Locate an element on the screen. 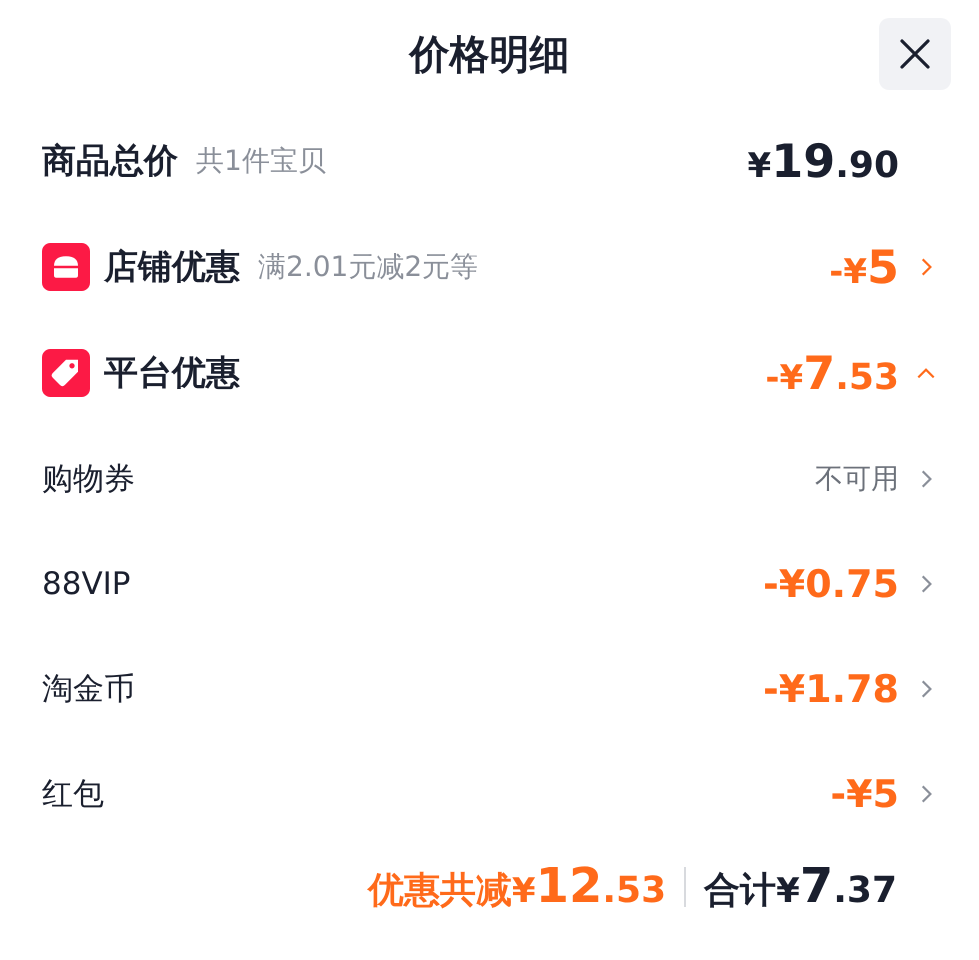 The image size is (979, 960). grand-total: 合计¥7.37 is located at coordinates (800, 886).